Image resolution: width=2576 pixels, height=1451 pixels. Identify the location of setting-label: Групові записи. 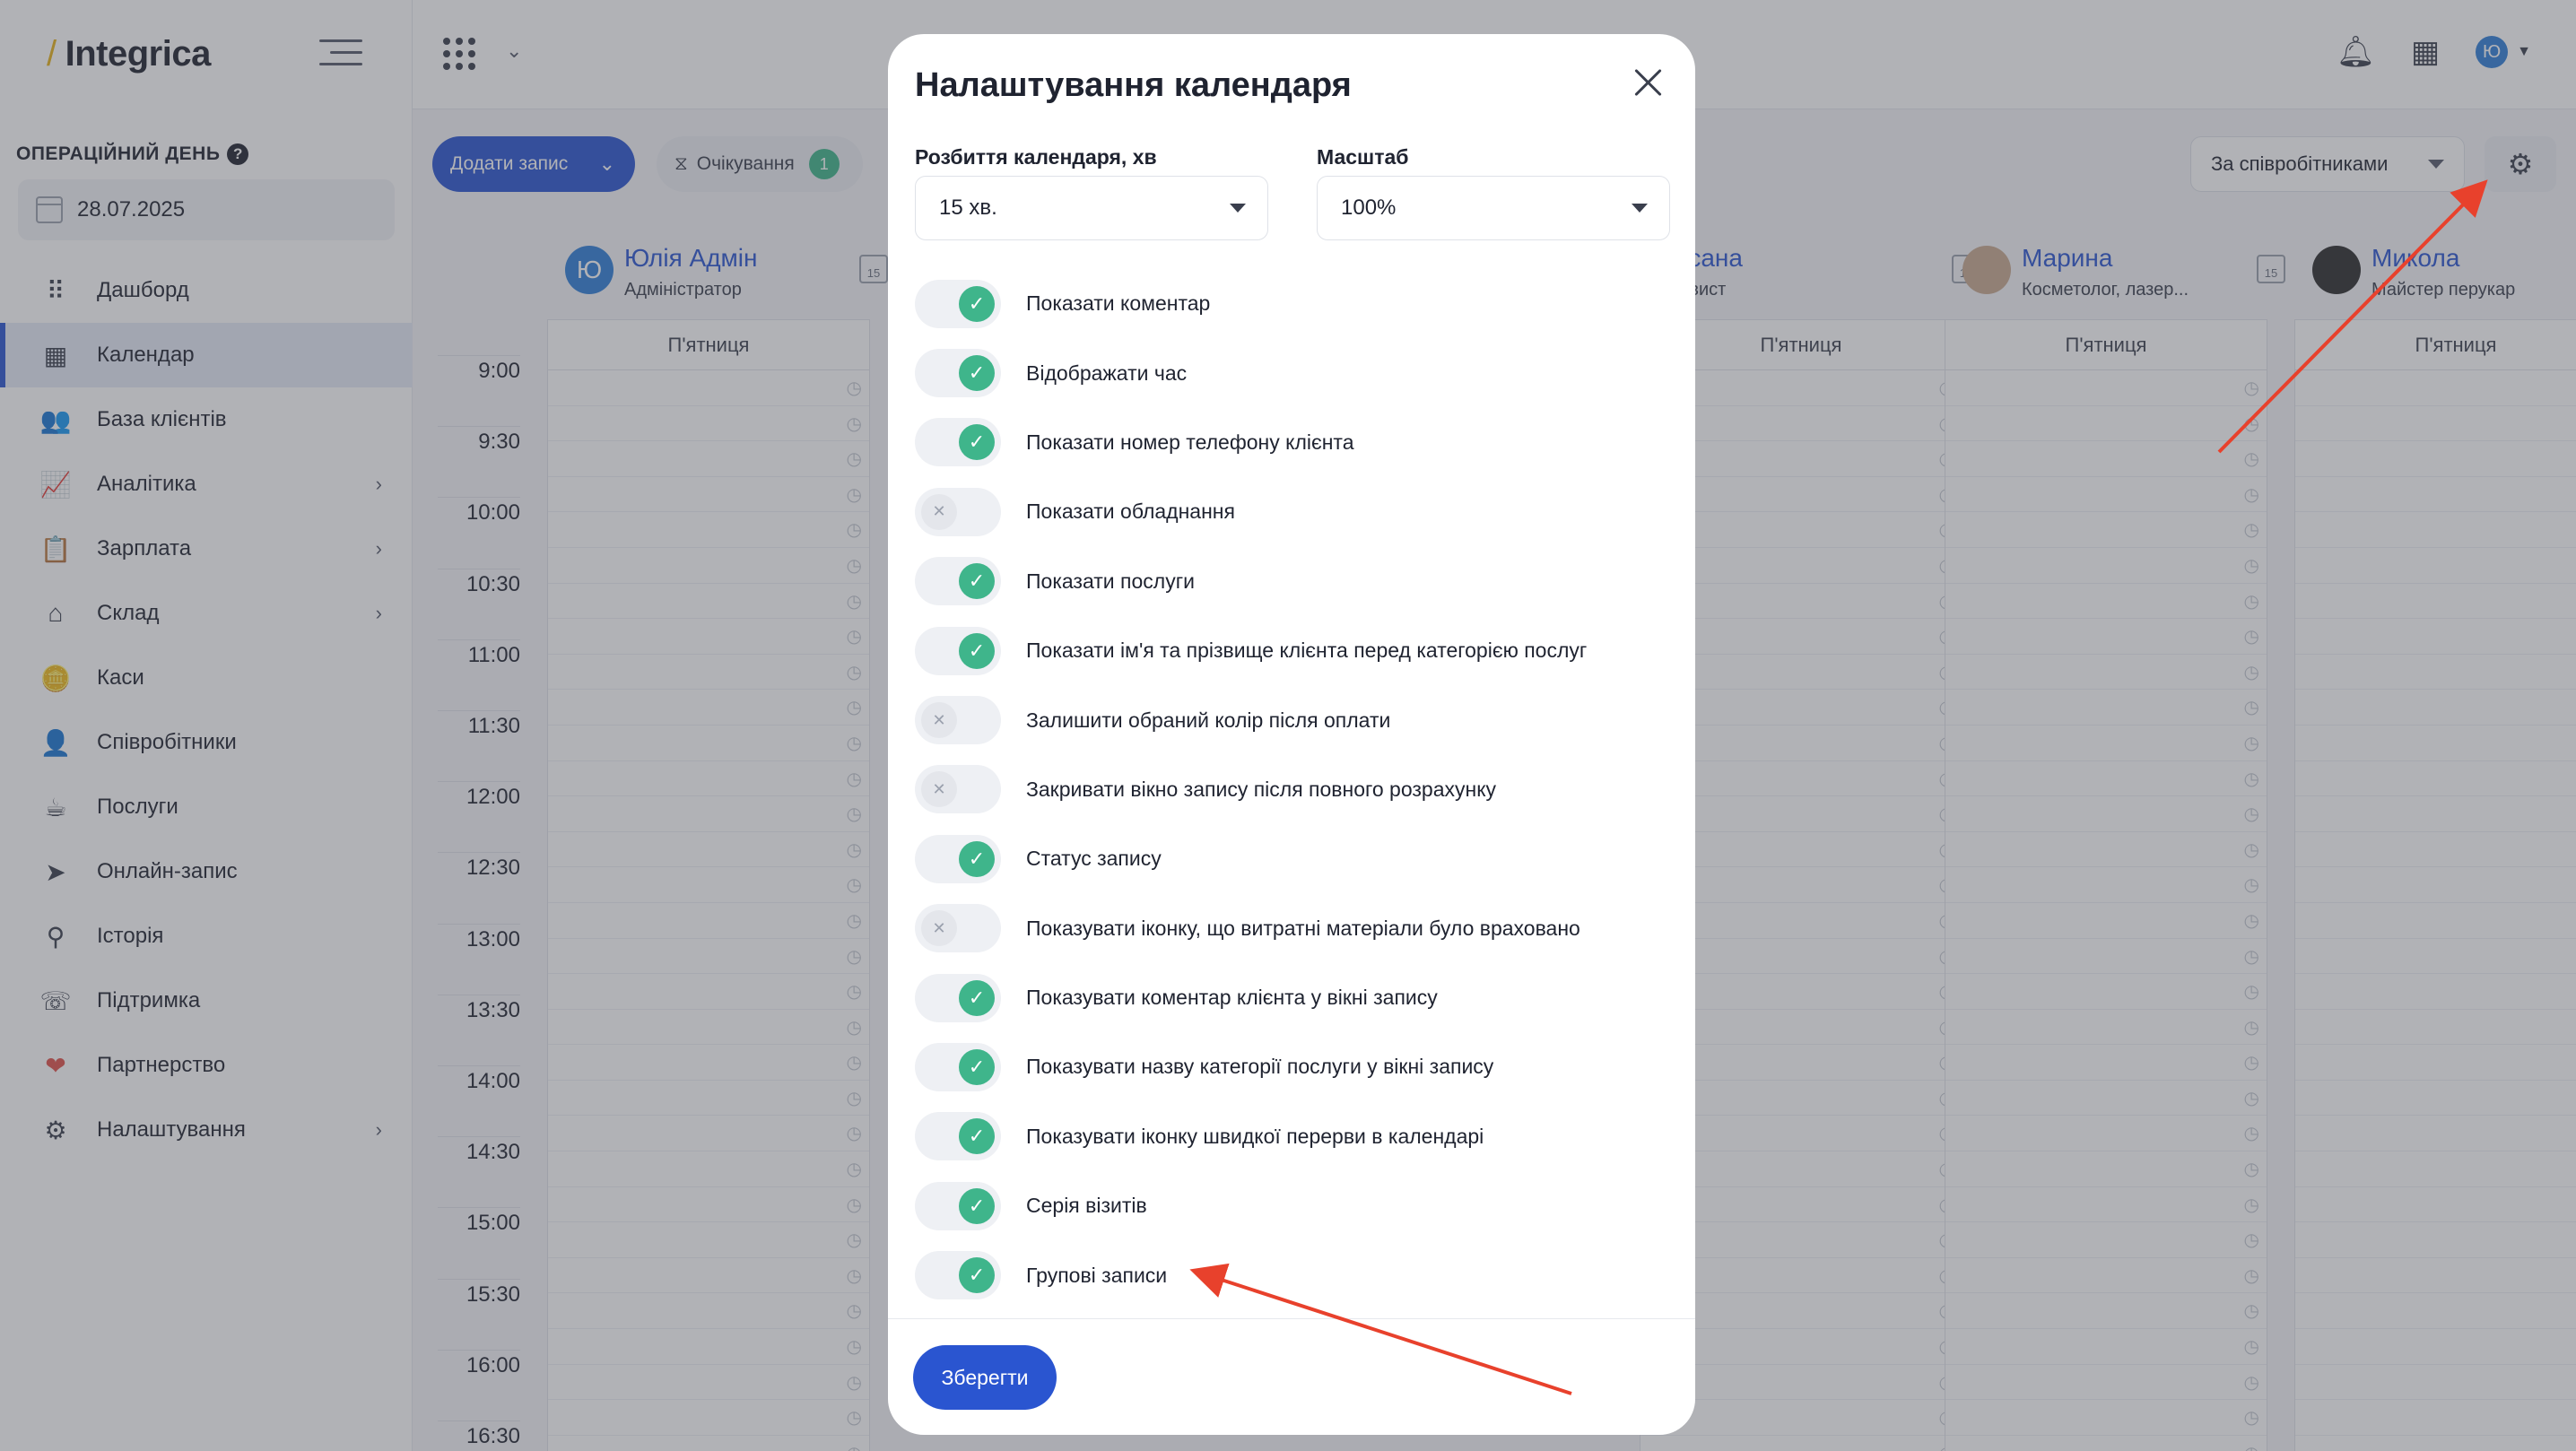
(1097, 1275).